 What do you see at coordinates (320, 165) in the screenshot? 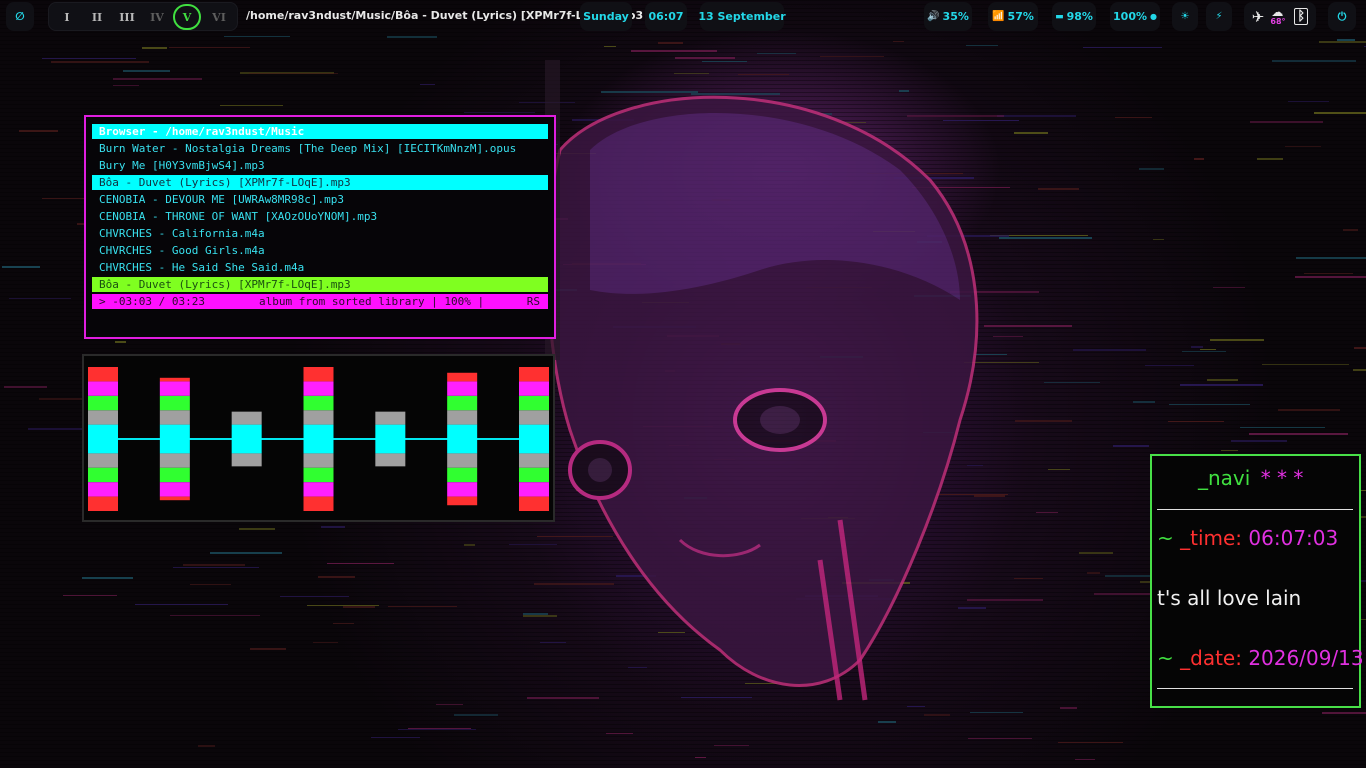
I see `browser-item: Bury Me [H0Y3vmBjwS4].mp3` at bounding box center [320, 165].